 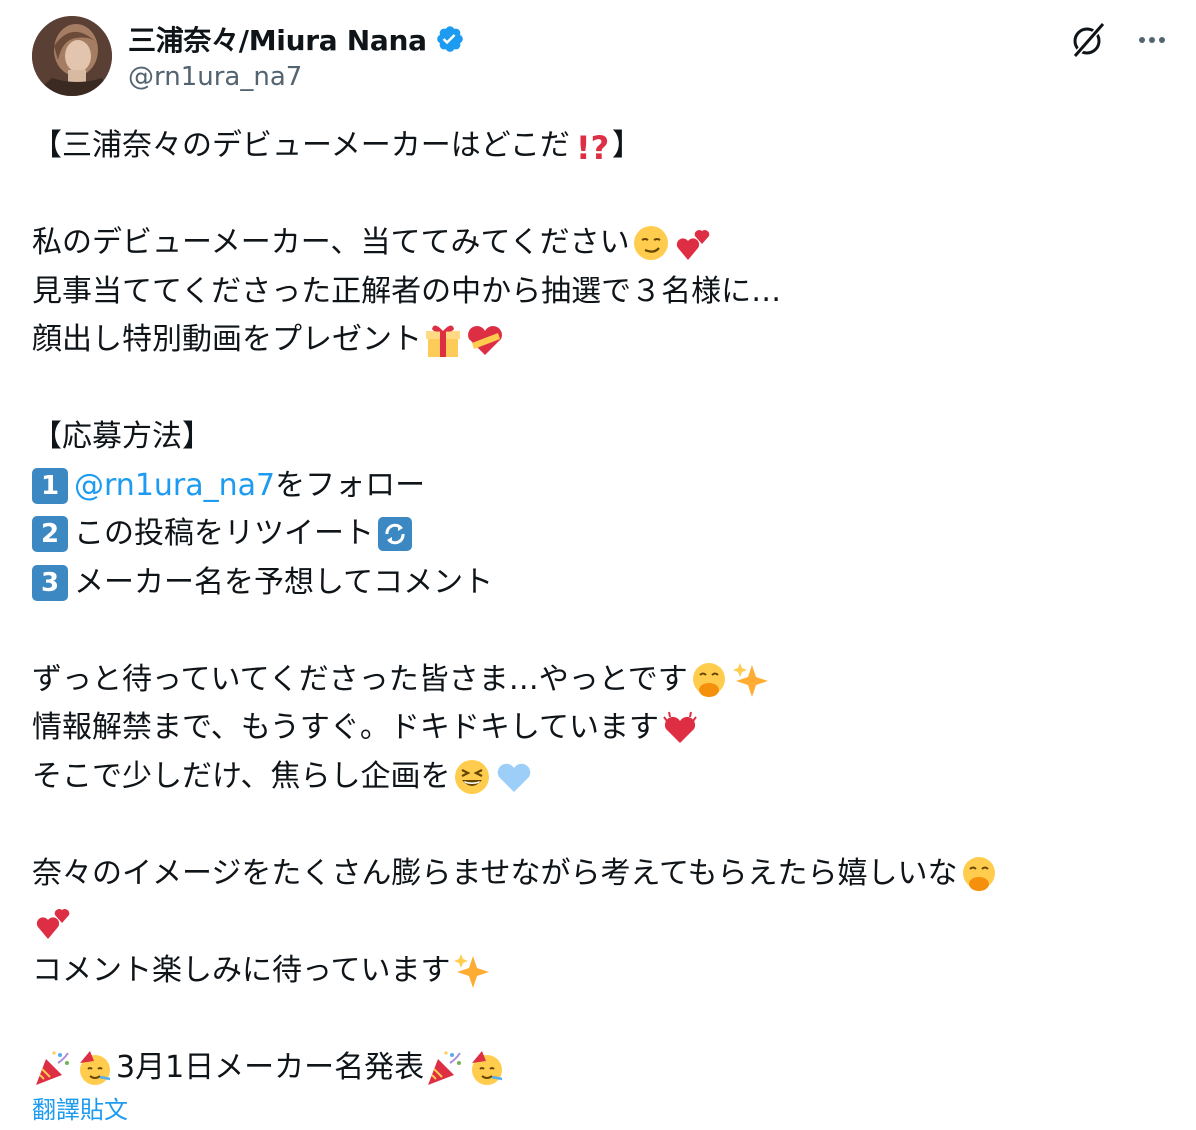 What do you see at coordinates (602, 583) in the screenshot?
I see `tweet-line: 3 メーカー名を予想してコメント` at bounding box center [602, 583].